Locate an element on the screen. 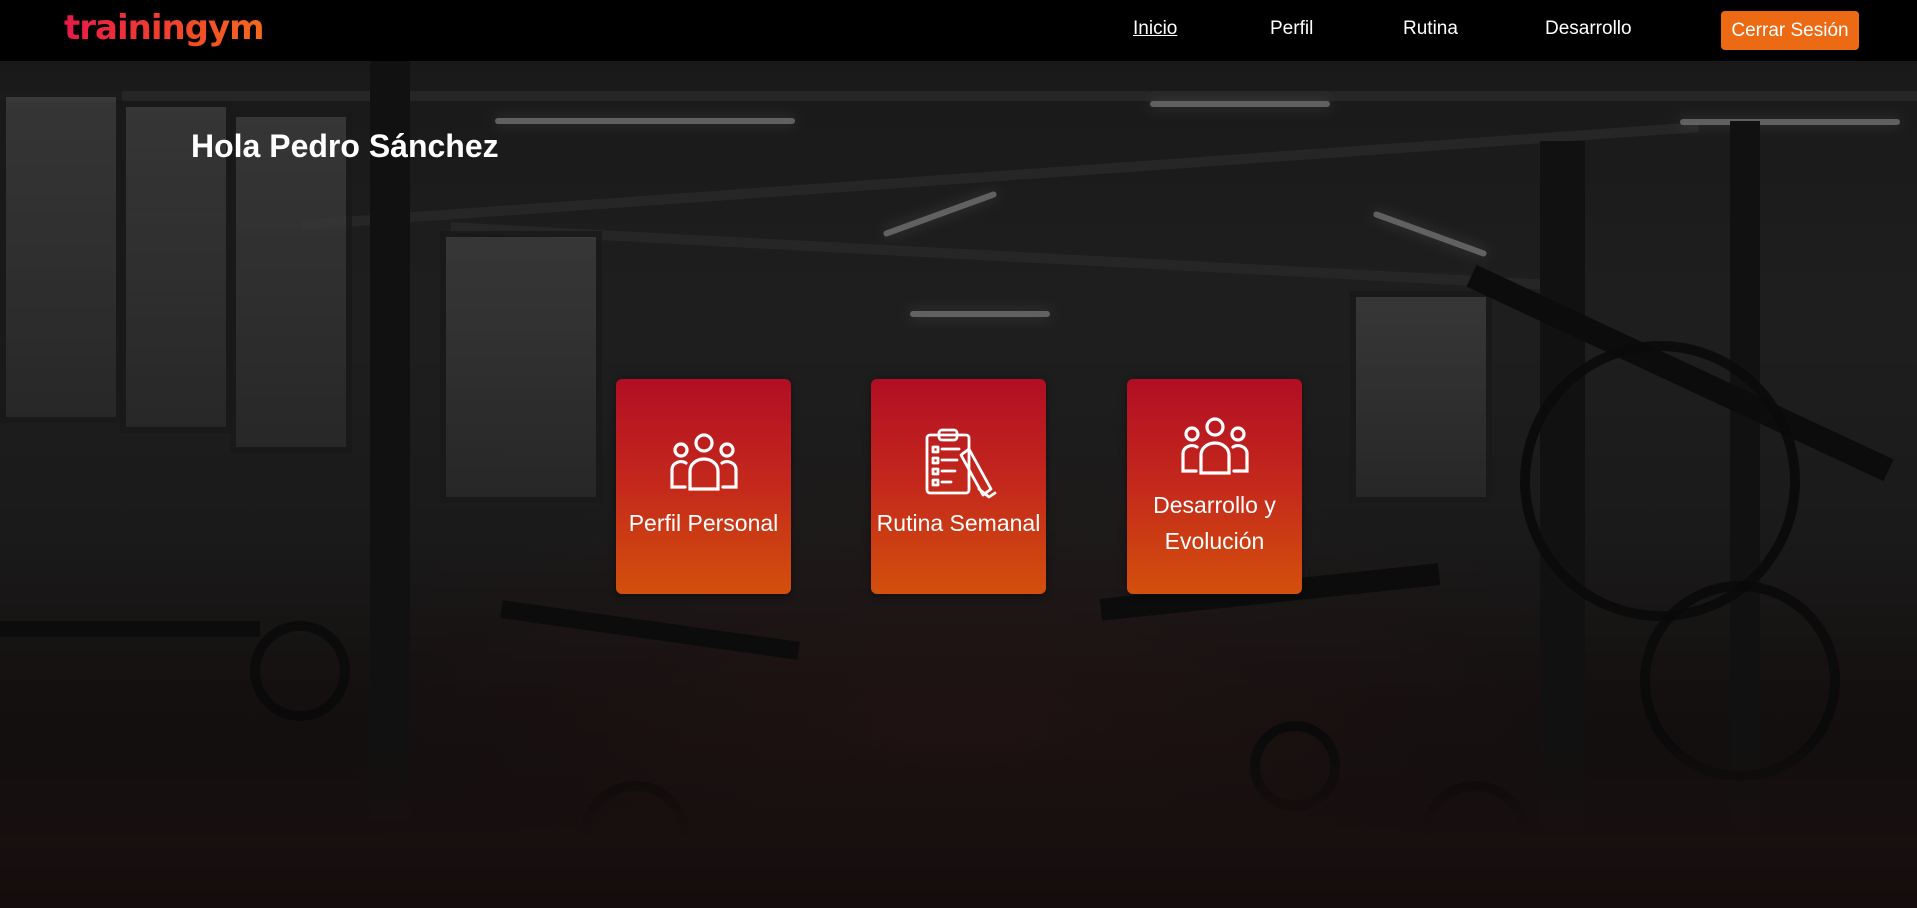  card-perfil-personal: Perfil Personal is located at coordinates (703, 486).